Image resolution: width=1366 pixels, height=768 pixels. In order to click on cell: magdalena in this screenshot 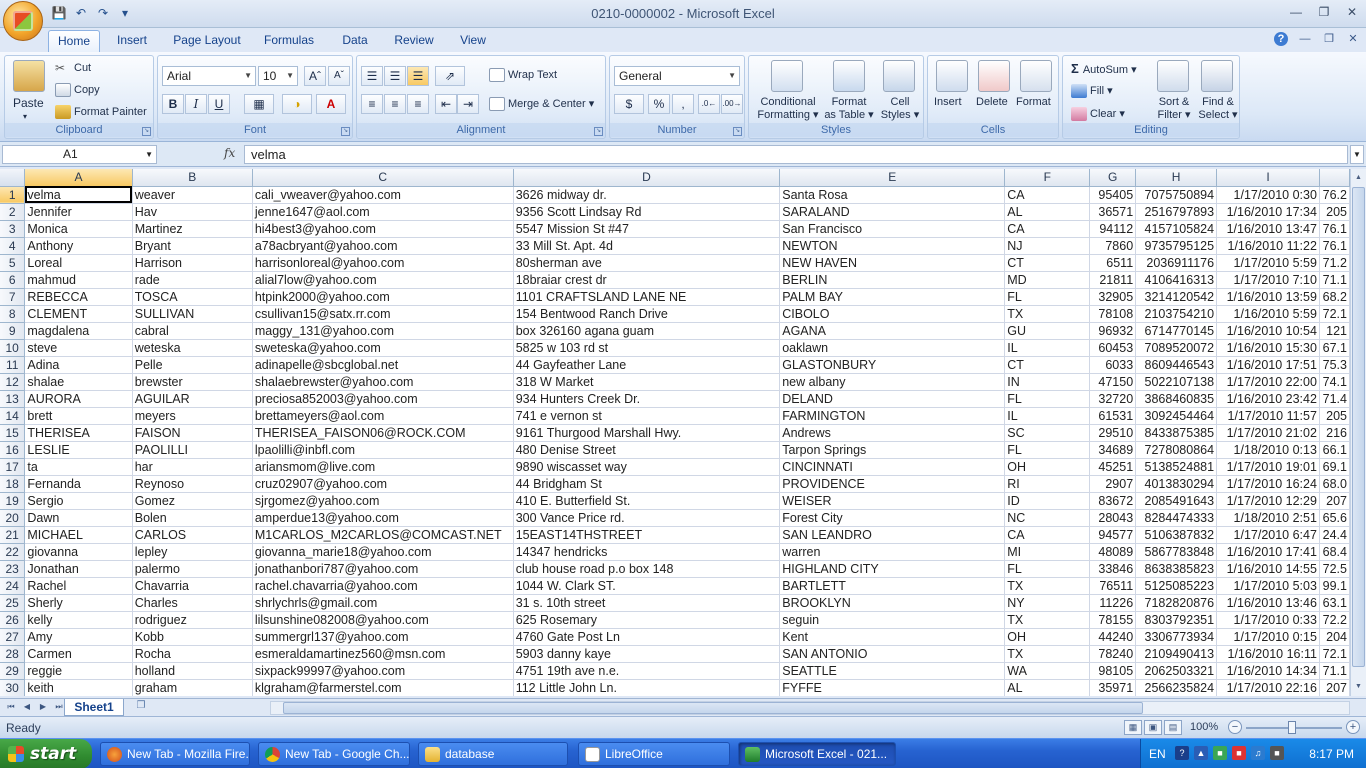, I will do `click(78, 331)`.